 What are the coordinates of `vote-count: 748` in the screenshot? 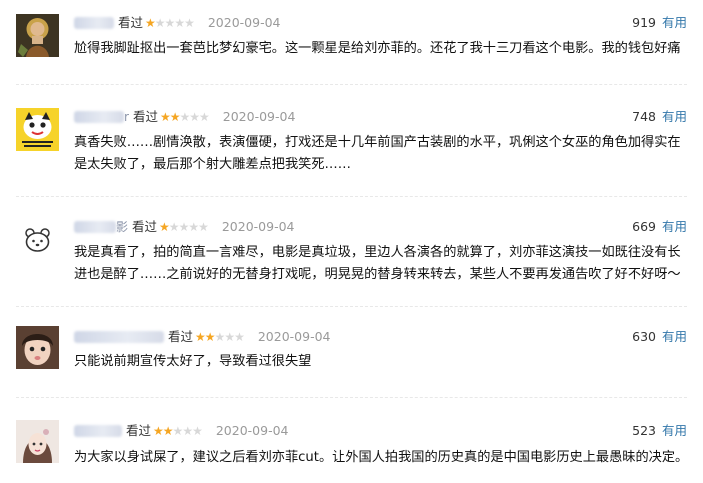 It's located at (644, 116).